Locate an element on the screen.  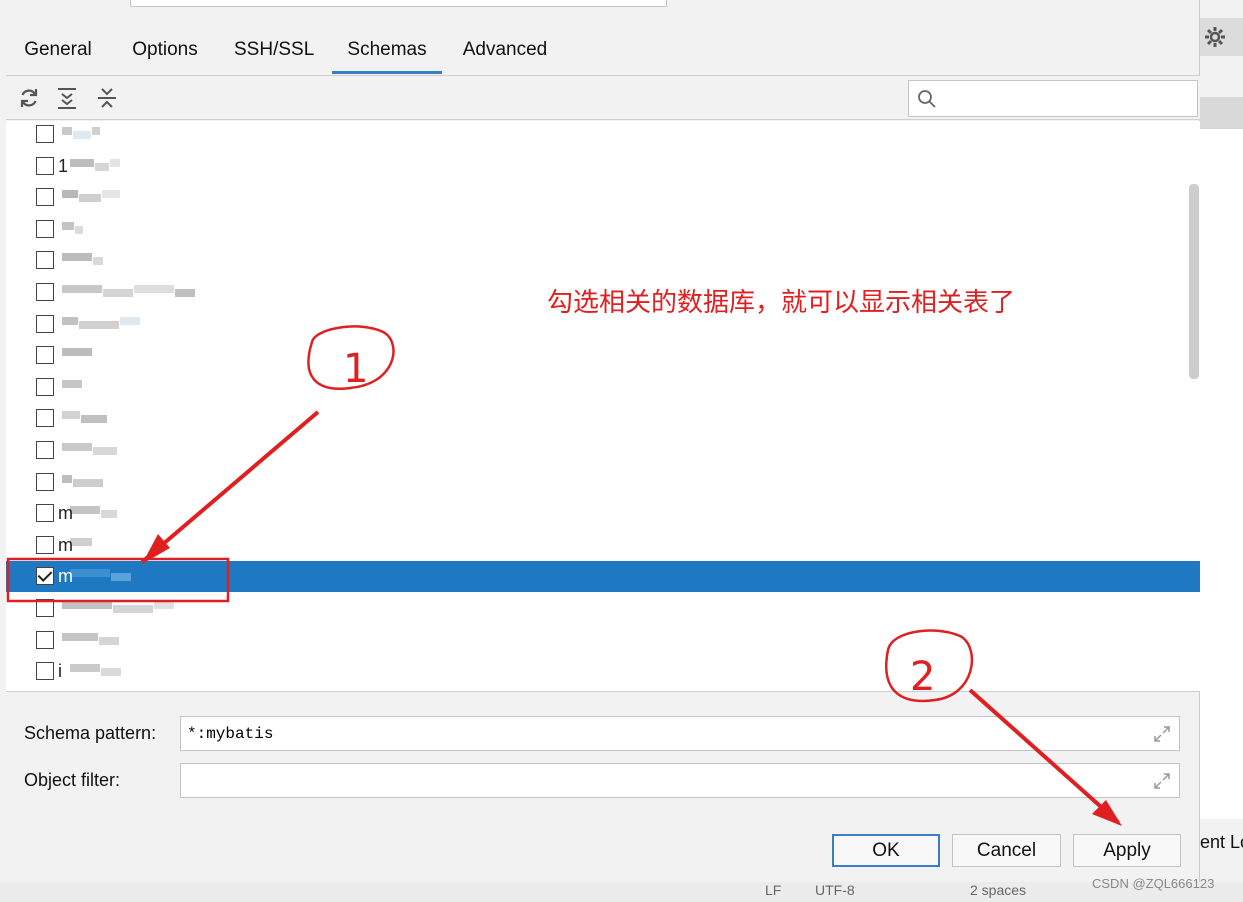
object-filter-field is located at coordinates (680, 780).